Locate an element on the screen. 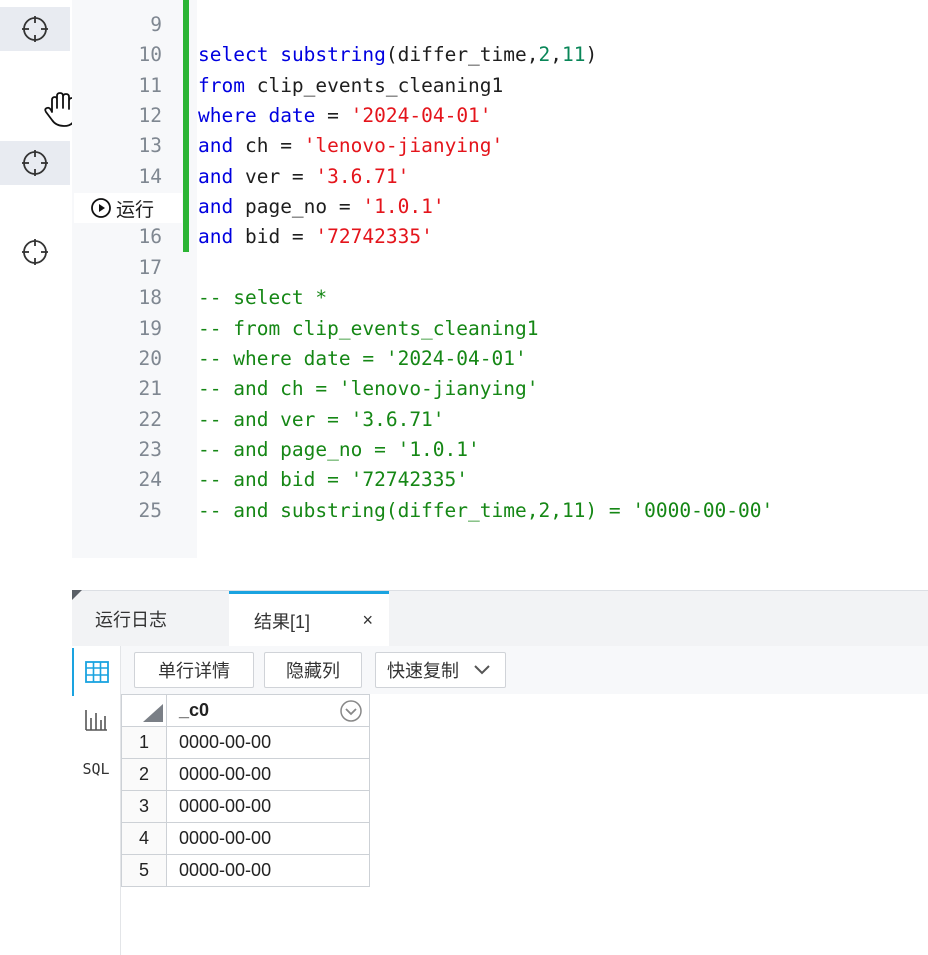 The image size is (928, 955). line-number: 13 is located at coordinates (150, 146).